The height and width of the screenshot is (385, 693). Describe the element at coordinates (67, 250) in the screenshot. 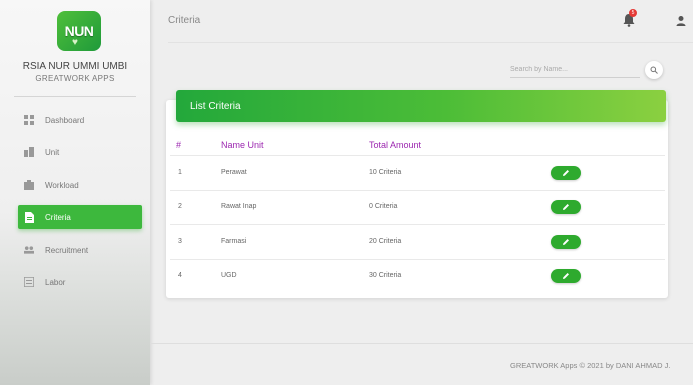

I see `sidebar-item-label: Recruitment` at that location.